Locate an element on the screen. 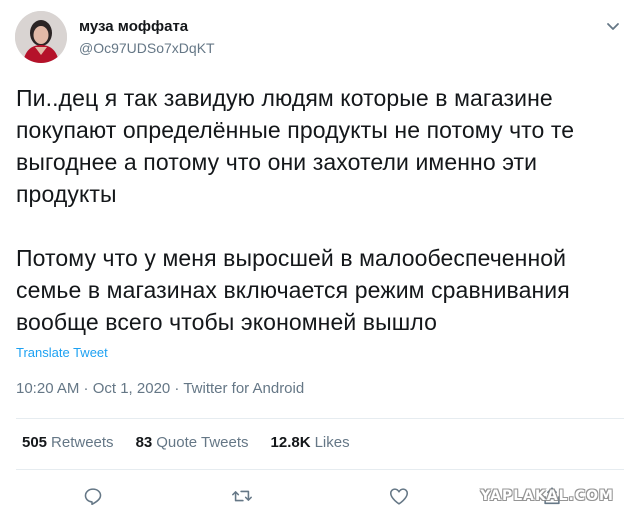 The width and height of the screenshot is (640, 527). retweet-button is located at coordinates (242, 496).